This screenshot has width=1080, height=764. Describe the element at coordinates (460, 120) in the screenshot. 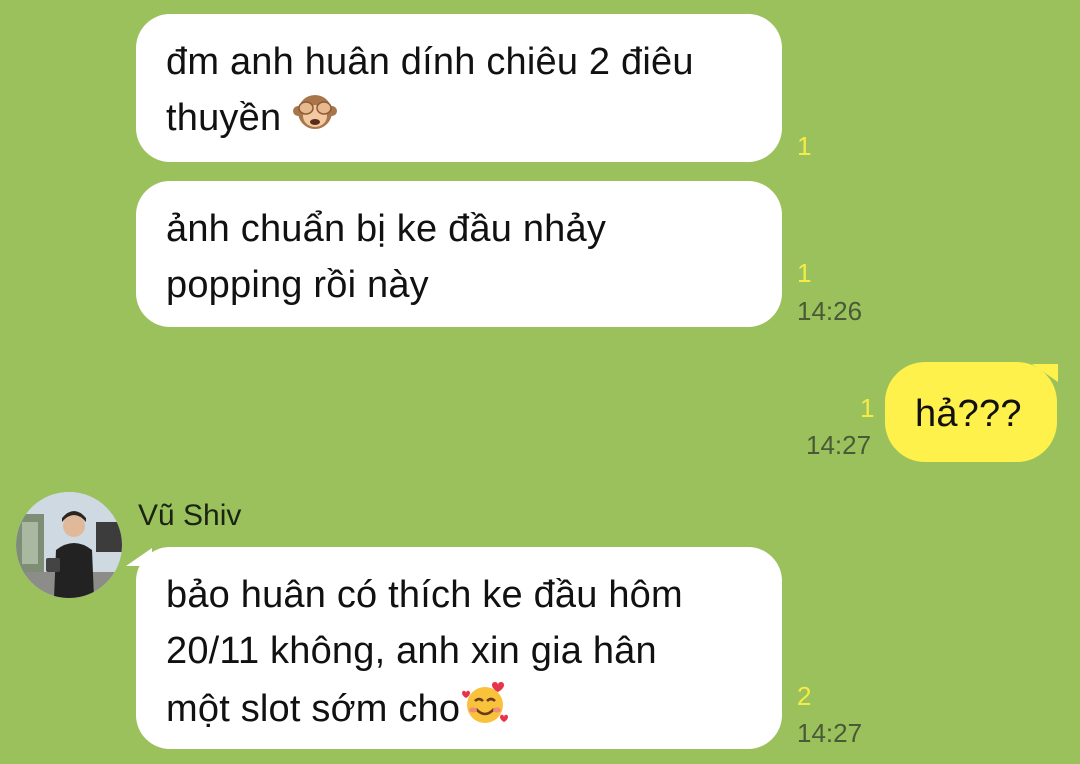

I see `message-text-line: thuyền` at that location.